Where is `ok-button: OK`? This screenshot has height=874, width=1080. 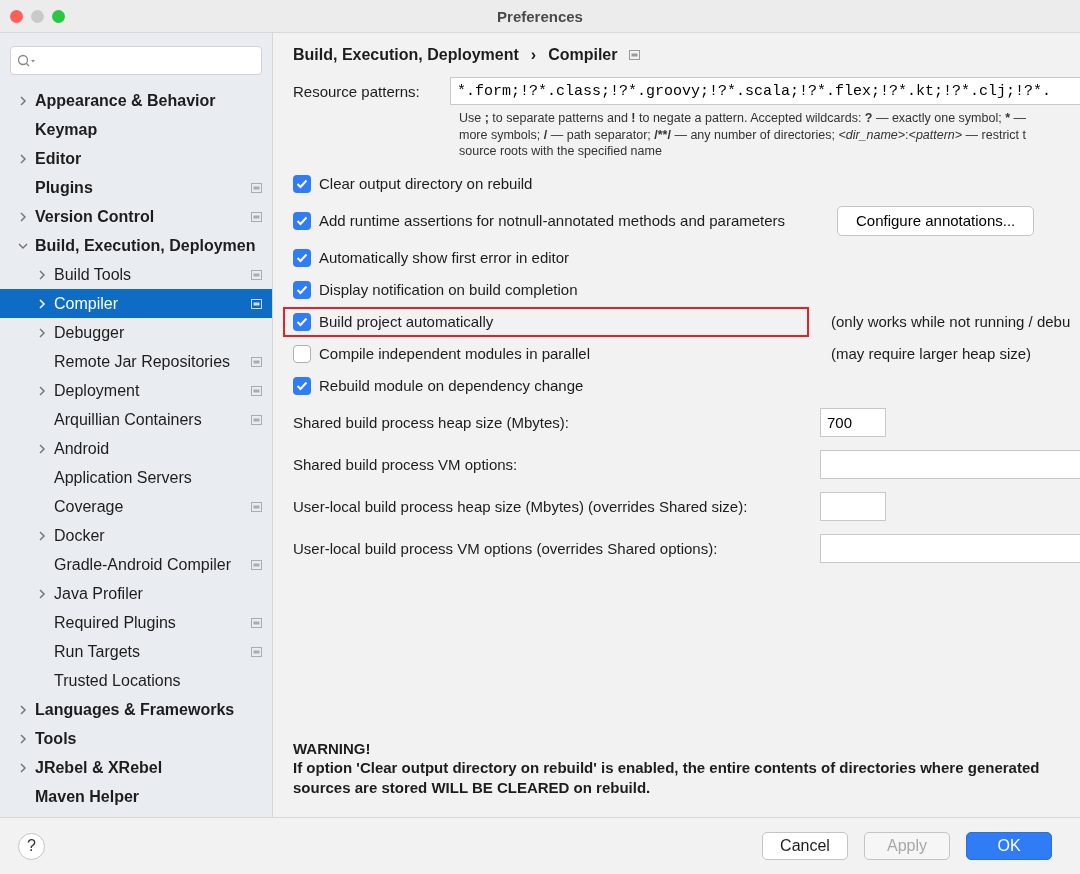
ok-button: OK is located at coordinates (1009, 846).